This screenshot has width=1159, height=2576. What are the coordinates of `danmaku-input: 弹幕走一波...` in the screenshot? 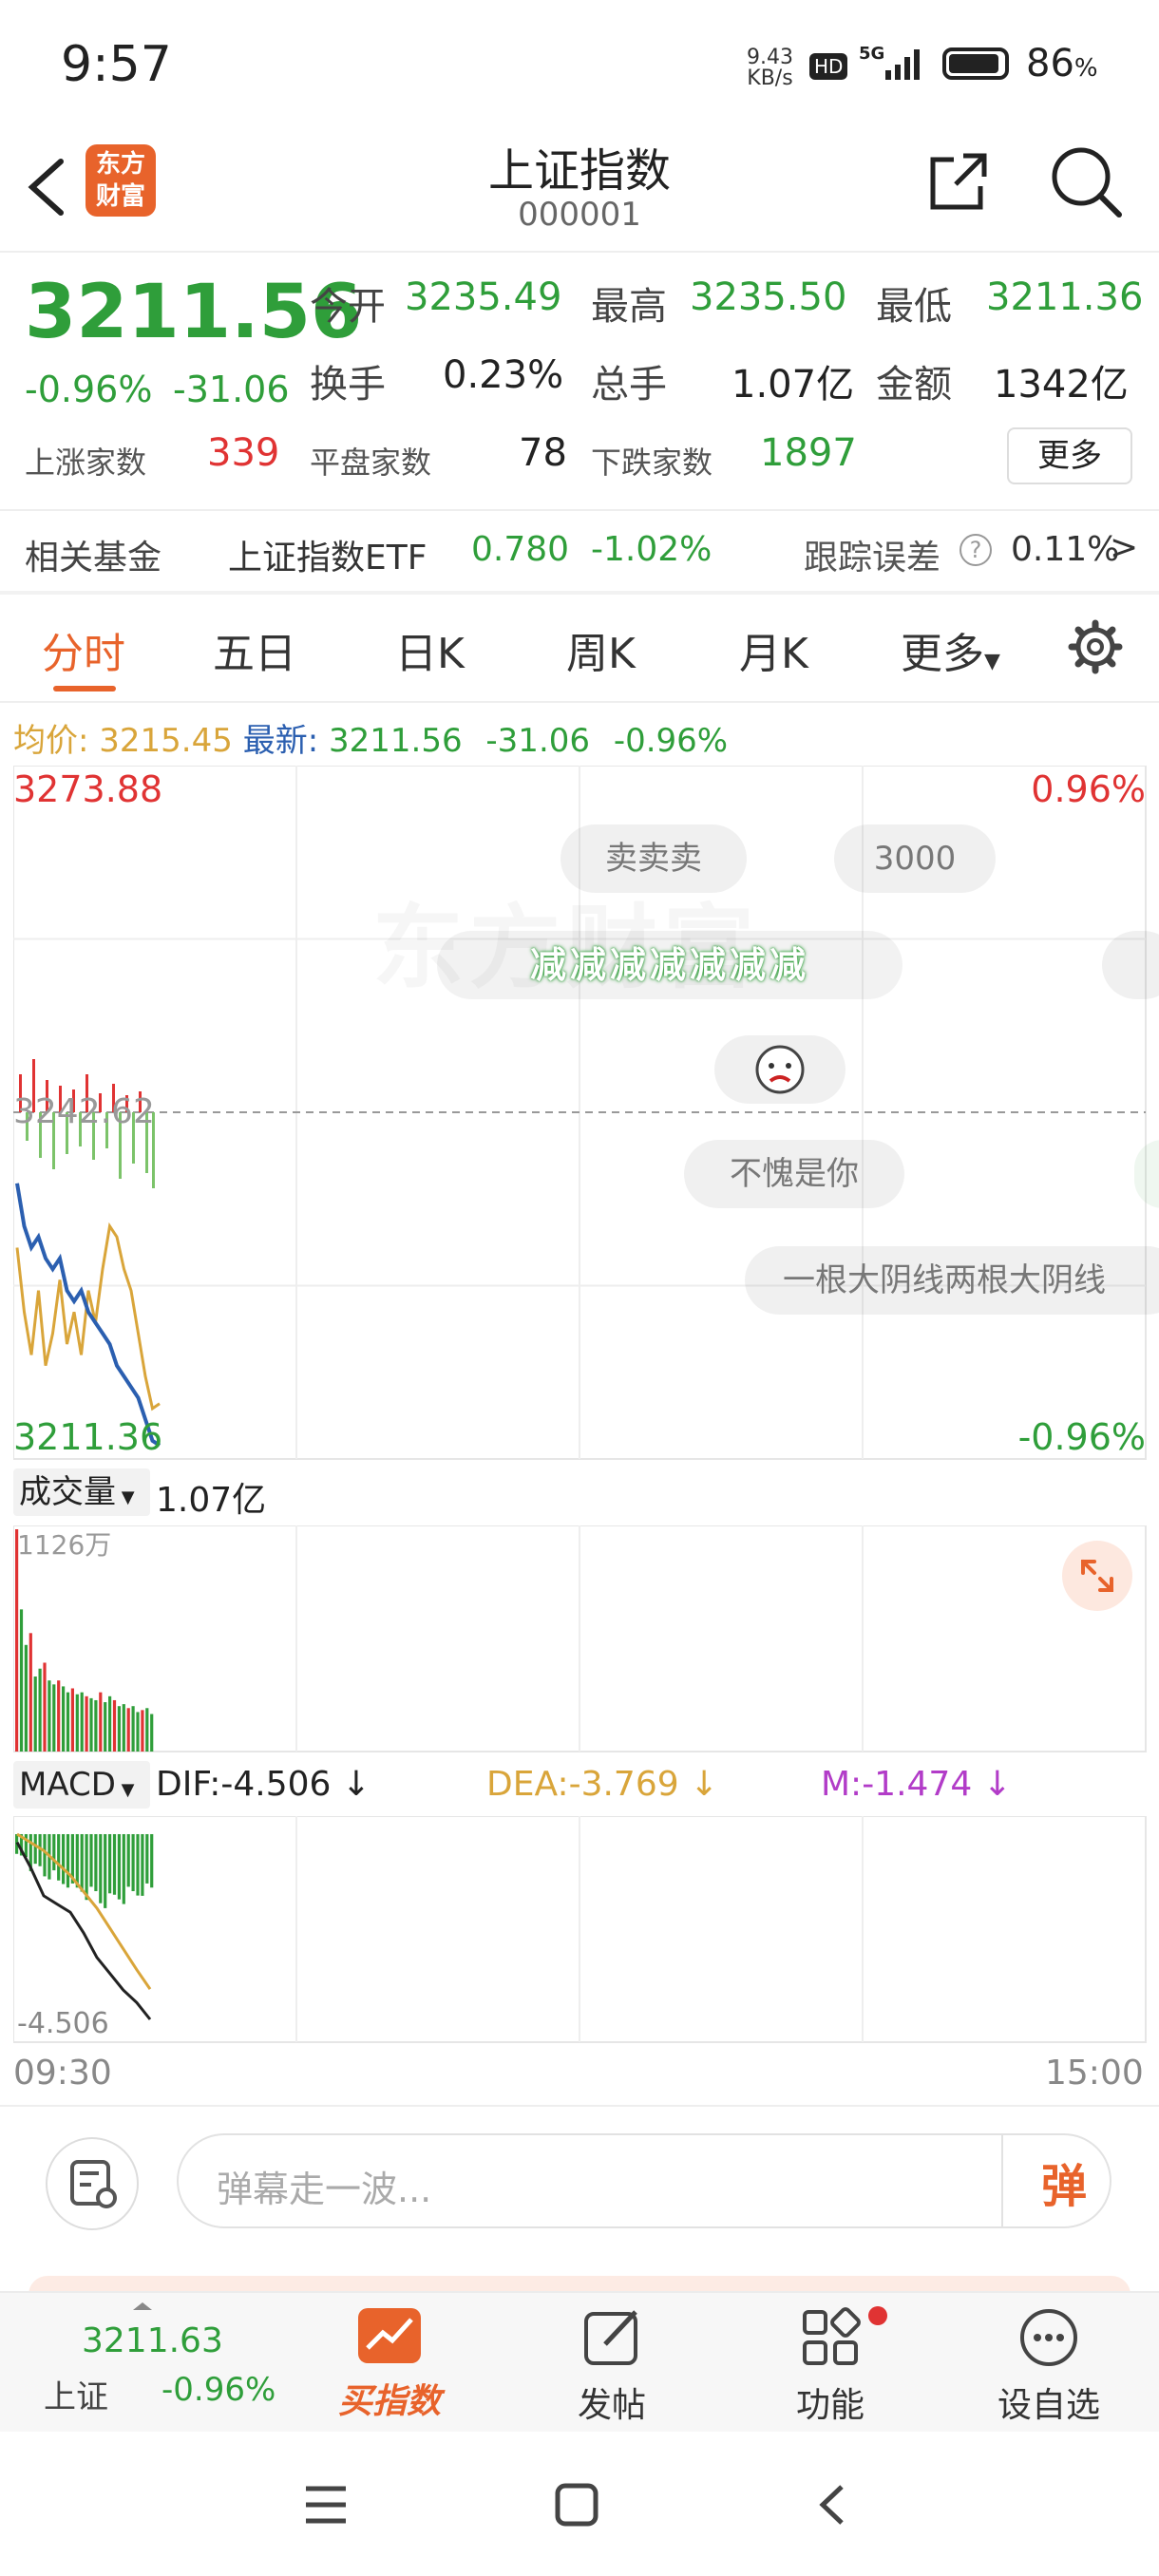 It's located at (644, 2180).